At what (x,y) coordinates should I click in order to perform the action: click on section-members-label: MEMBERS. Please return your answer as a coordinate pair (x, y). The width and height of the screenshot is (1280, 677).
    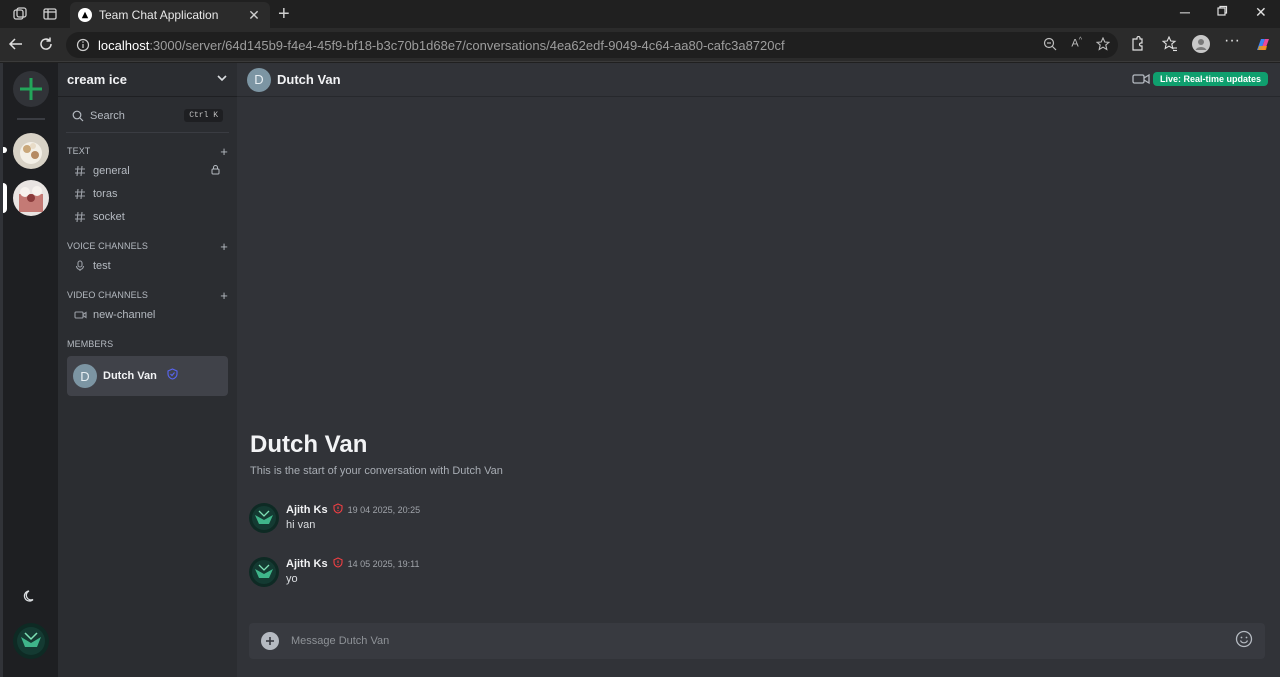
    Looking at the image, I should click on (90, 344).